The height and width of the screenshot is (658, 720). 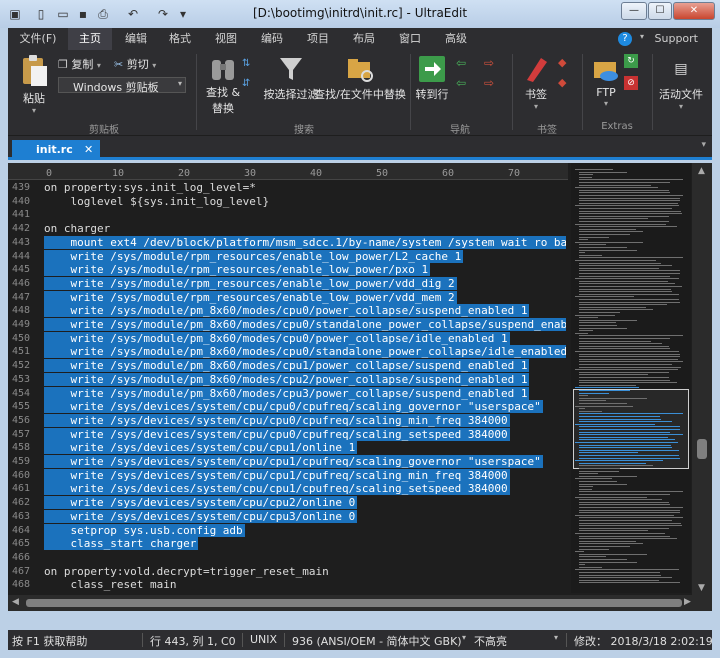 I want to click on find-in-files-button: 查找/在文件中替换, so click(x=360, y=78).